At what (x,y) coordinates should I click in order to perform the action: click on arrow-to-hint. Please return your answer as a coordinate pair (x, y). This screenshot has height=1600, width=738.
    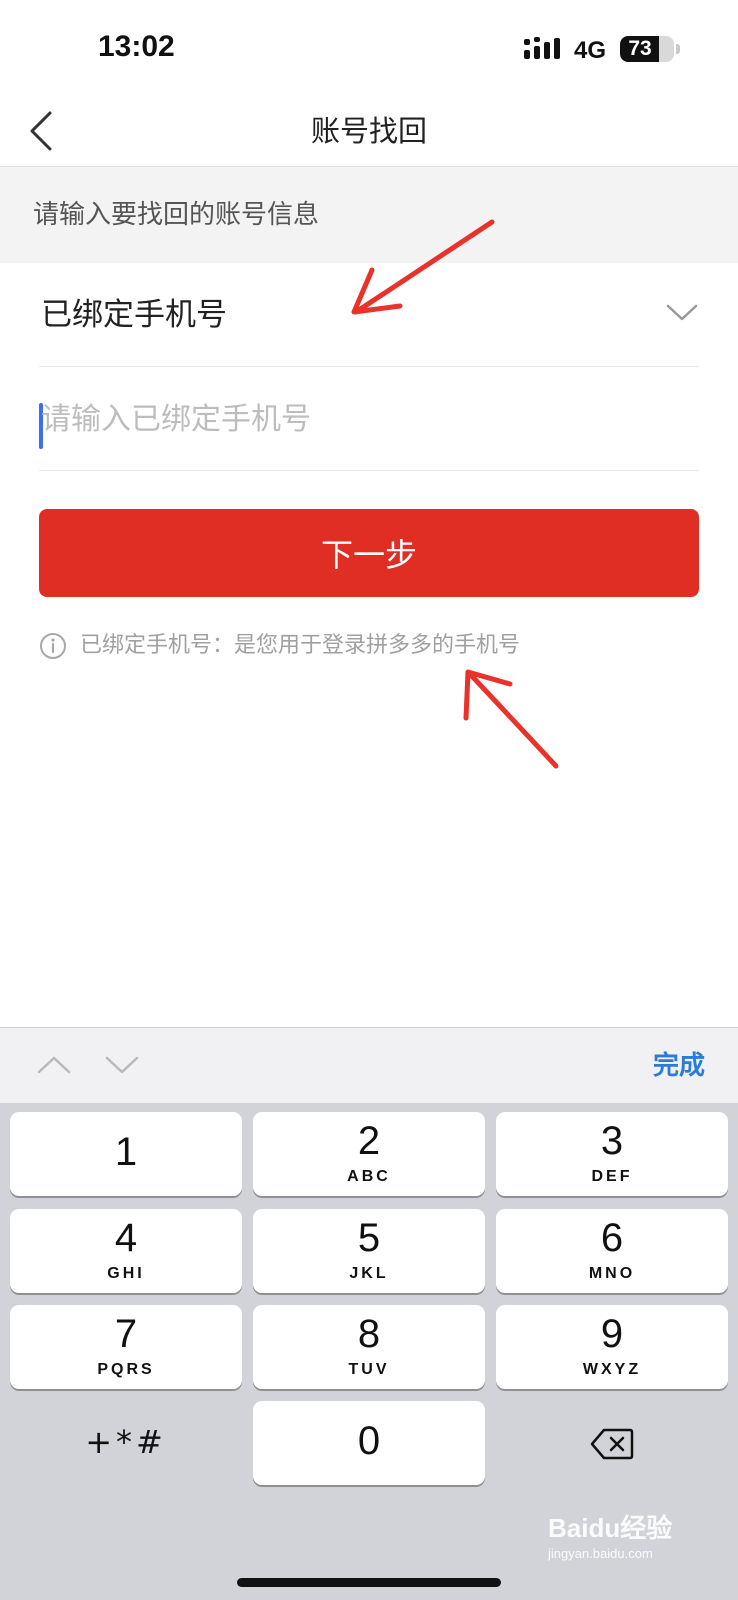
    Looking at the image, I should click on (511, 719).